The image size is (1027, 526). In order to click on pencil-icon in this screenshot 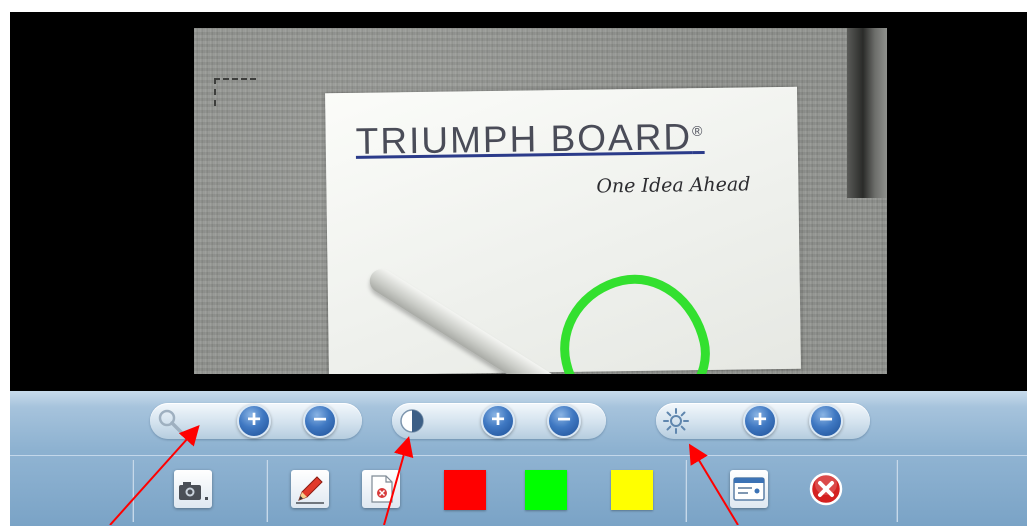, I will do `click(310, 490)`.